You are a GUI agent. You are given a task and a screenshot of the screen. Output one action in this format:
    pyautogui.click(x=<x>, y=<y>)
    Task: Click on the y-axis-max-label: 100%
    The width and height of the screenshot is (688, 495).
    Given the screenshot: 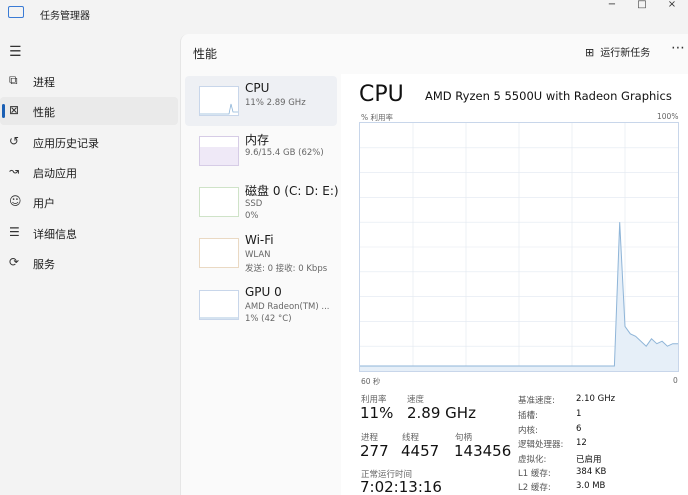 What is the action you would take?
    pyautogui.click(x=668, y=116)
    